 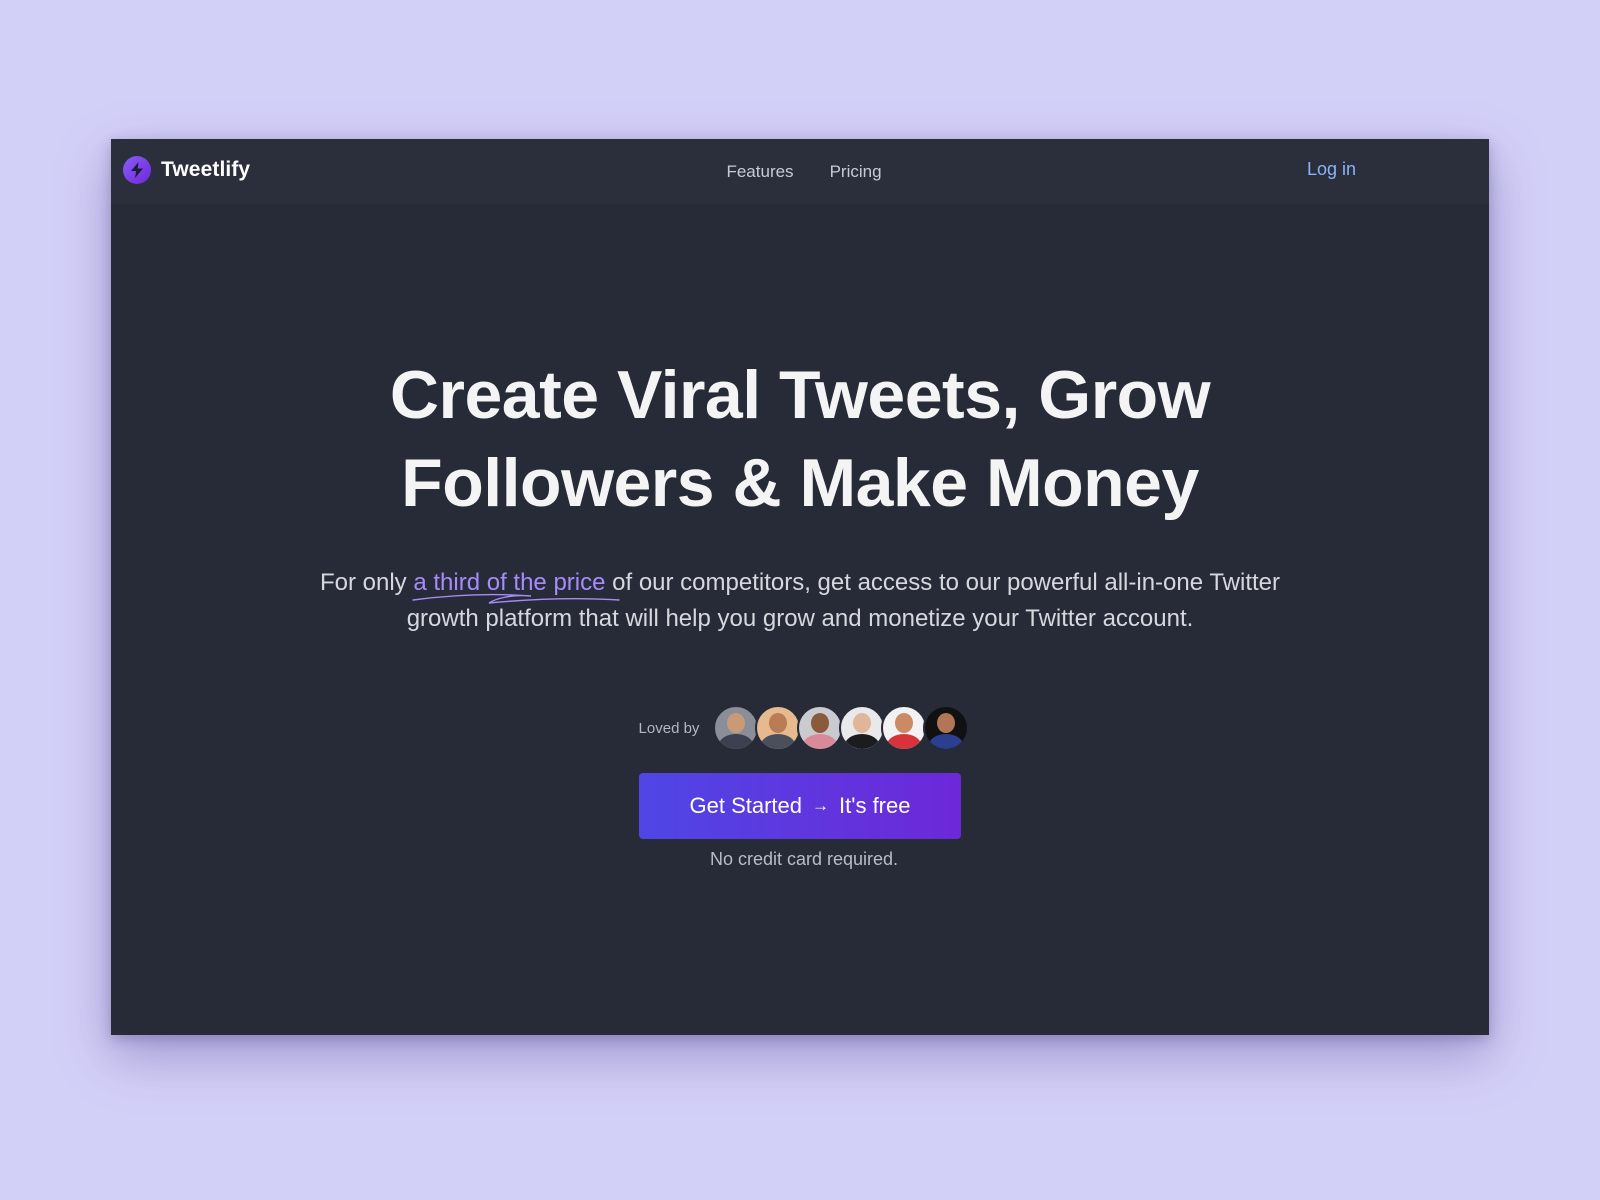 I want to click on avatar-stack, so click(x=841, y=728).